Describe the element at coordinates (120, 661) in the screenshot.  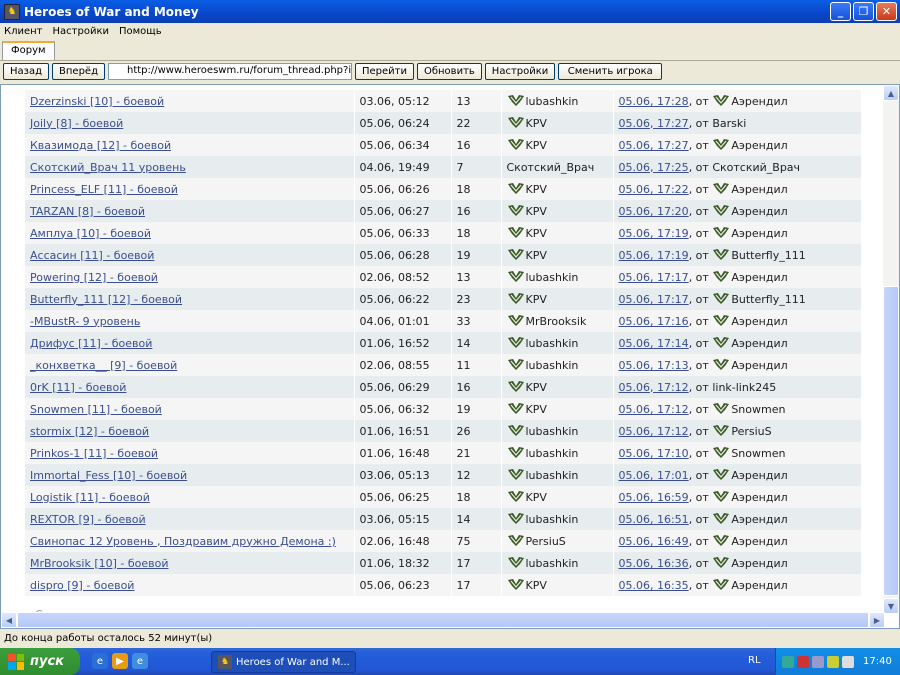
I see `media-player-icon: ▶` at that location.